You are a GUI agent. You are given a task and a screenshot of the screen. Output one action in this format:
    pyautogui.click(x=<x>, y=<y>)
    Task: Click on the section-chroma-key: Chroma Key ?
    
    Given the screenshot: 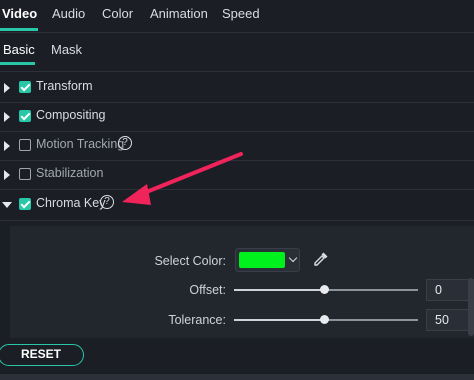 What is the action you would take?
    pyautogui.click(x=237, y=205)
    